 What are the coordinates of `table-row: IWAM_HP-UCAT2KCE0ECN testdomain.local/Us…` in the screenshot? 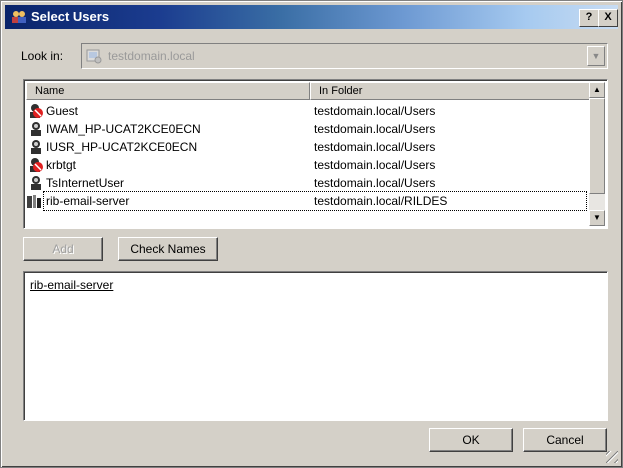 It's located at (306, 129).